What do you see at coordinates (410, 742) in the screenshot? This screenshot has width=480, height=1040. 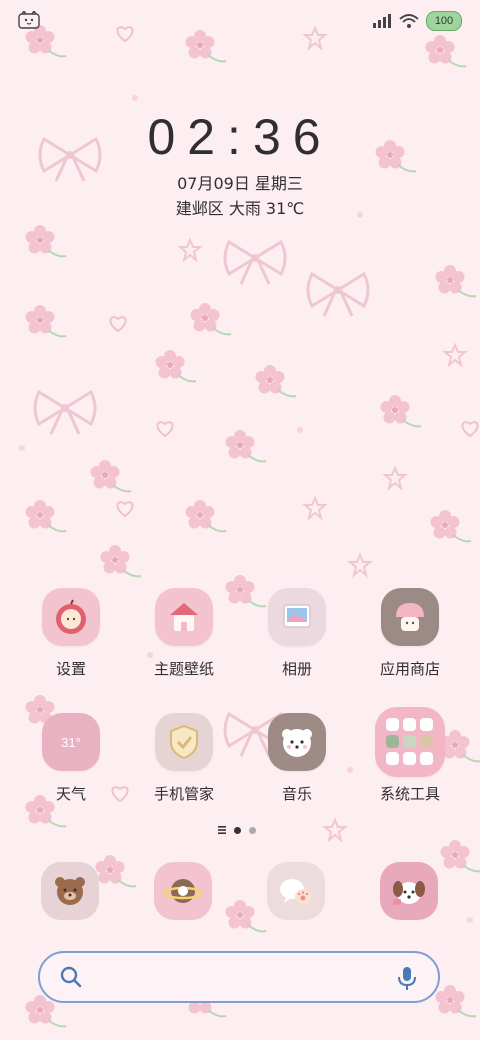 I see `tools-folder-icon` at bounding box center [410, 742].